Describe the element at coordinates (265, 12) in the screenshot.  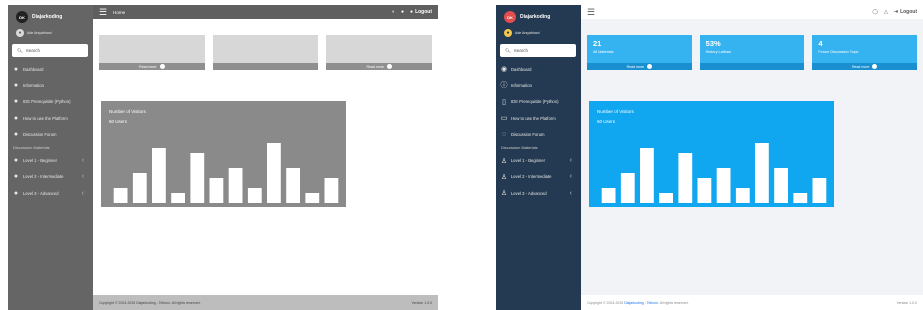
I see `topbar: ☰ Home ◐ ● ● Logout` at that location.